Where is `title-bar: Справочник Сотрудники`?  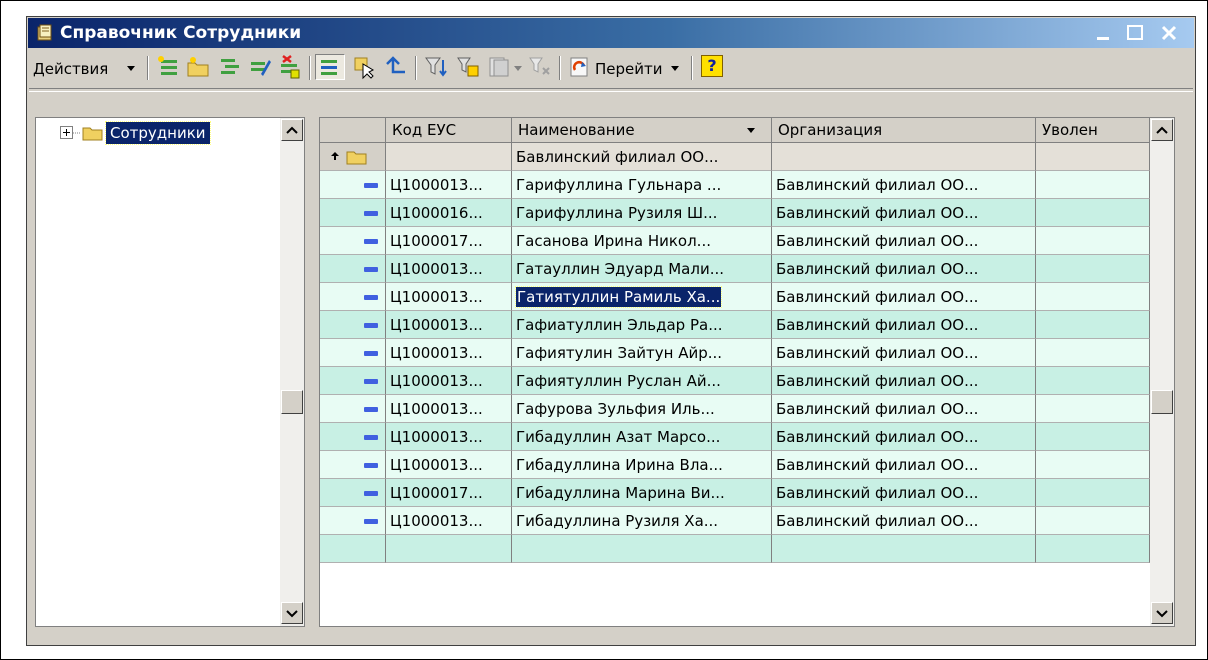 title-bar: Справочник Сотрудники is located at coordinates (611, 33).